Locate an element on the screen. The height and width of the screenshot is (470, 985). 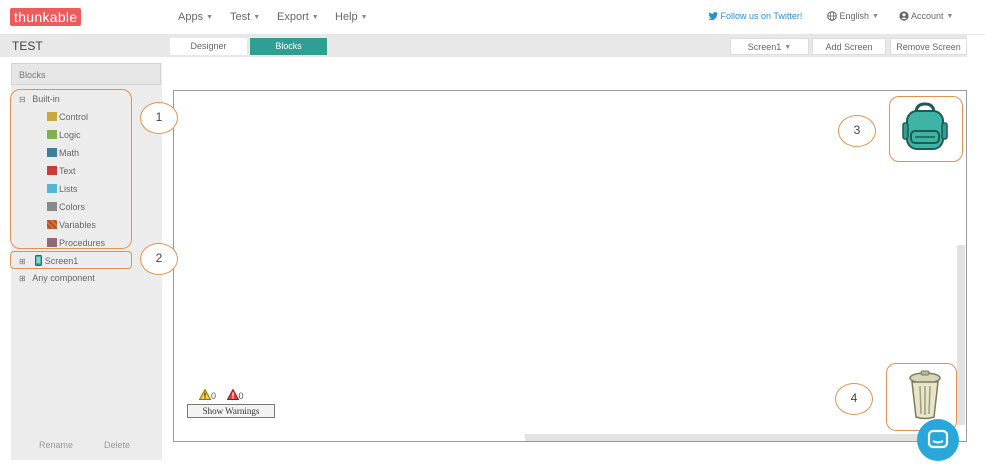
screen-select-value: Screen1 is located at coordinates (764, 47).